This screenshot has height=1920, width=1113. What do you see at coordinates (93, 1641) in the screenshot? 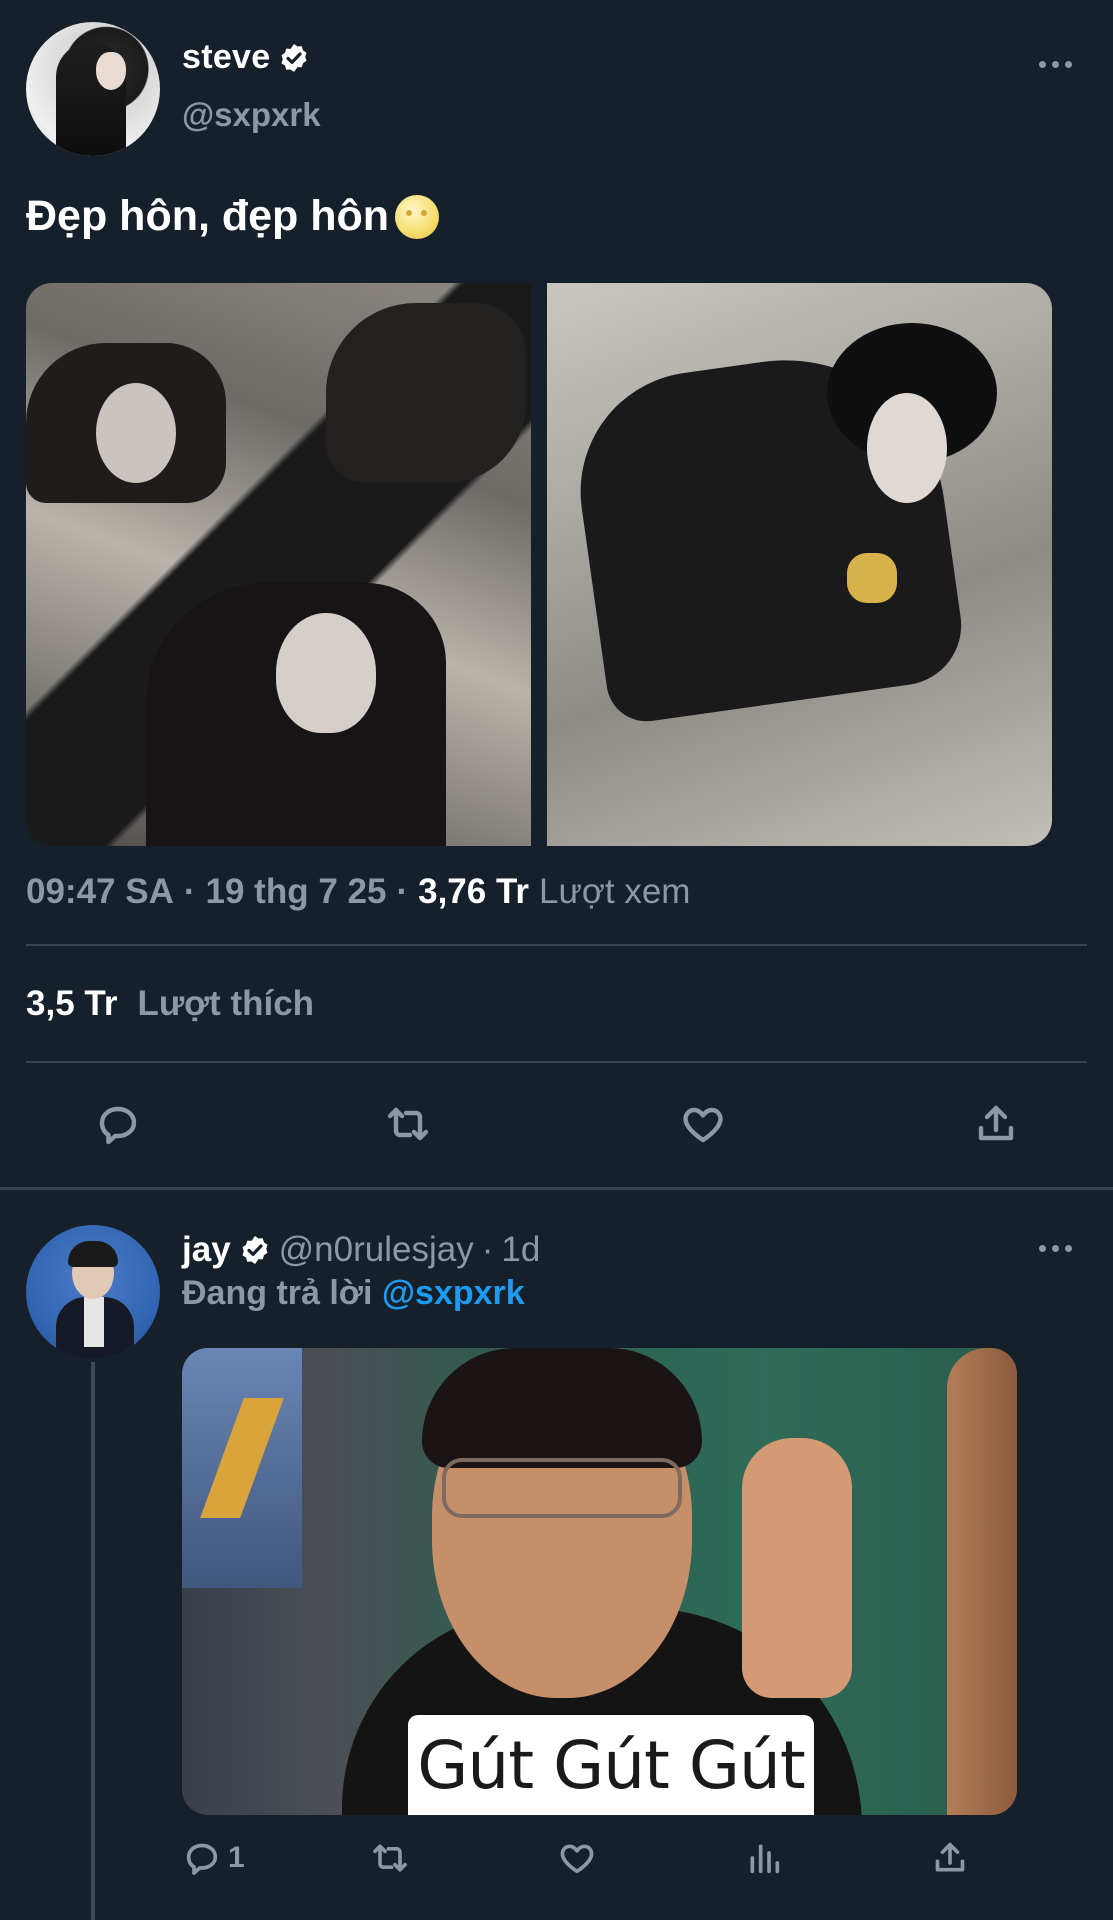
I see `thread-line` at bounding box center [93, 1641].